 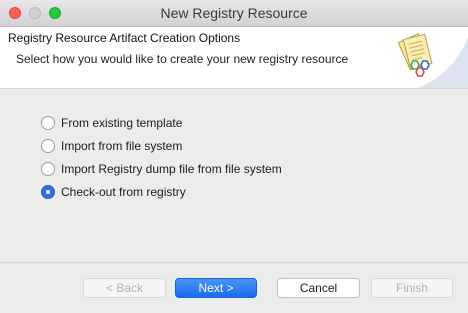 What do you see at coordinates (216, 288) in the screenshot?
I see `next-button: Next >` at bounding box center [216, 288].